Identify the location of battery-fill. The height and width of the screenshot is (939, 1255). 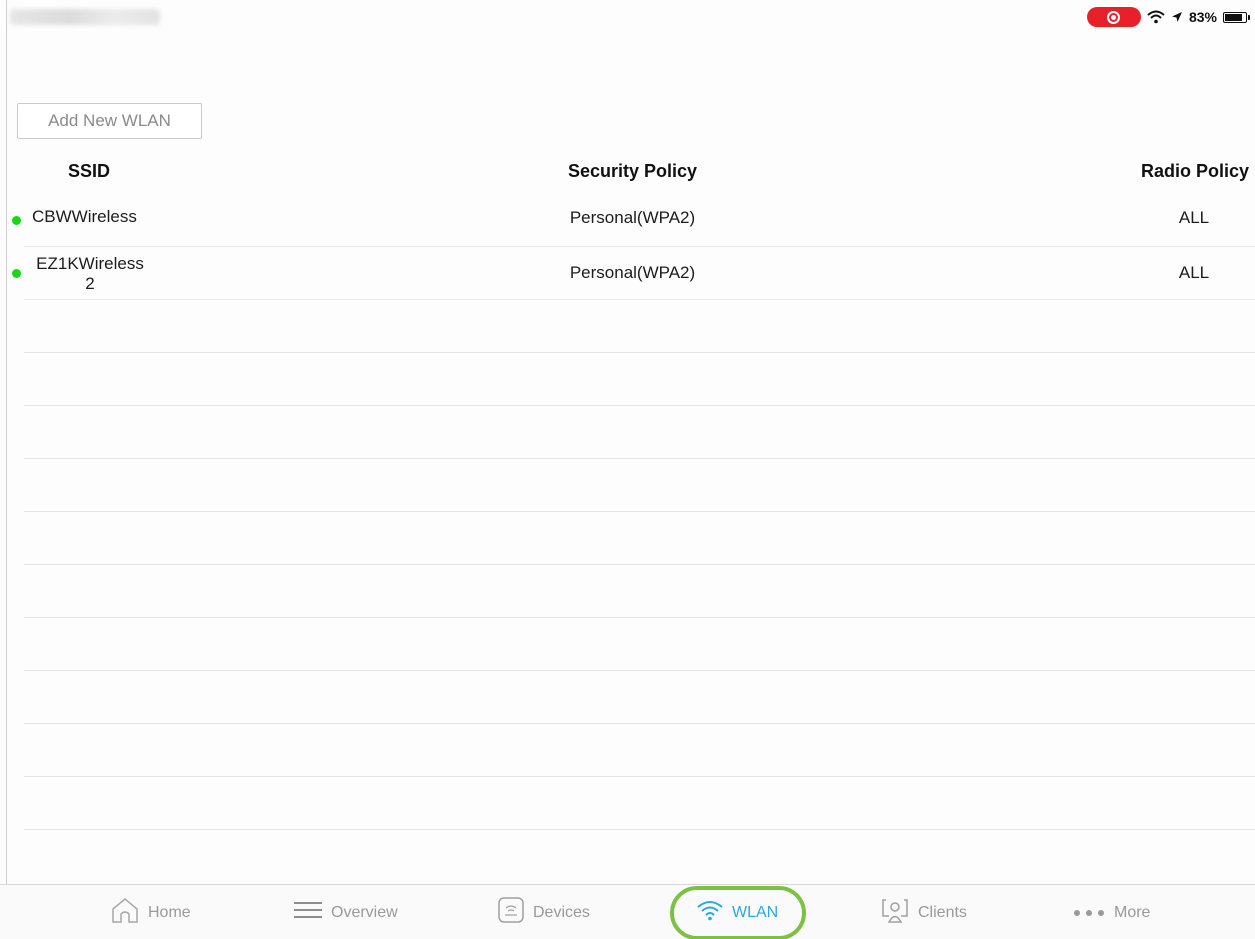
(1233, 17).